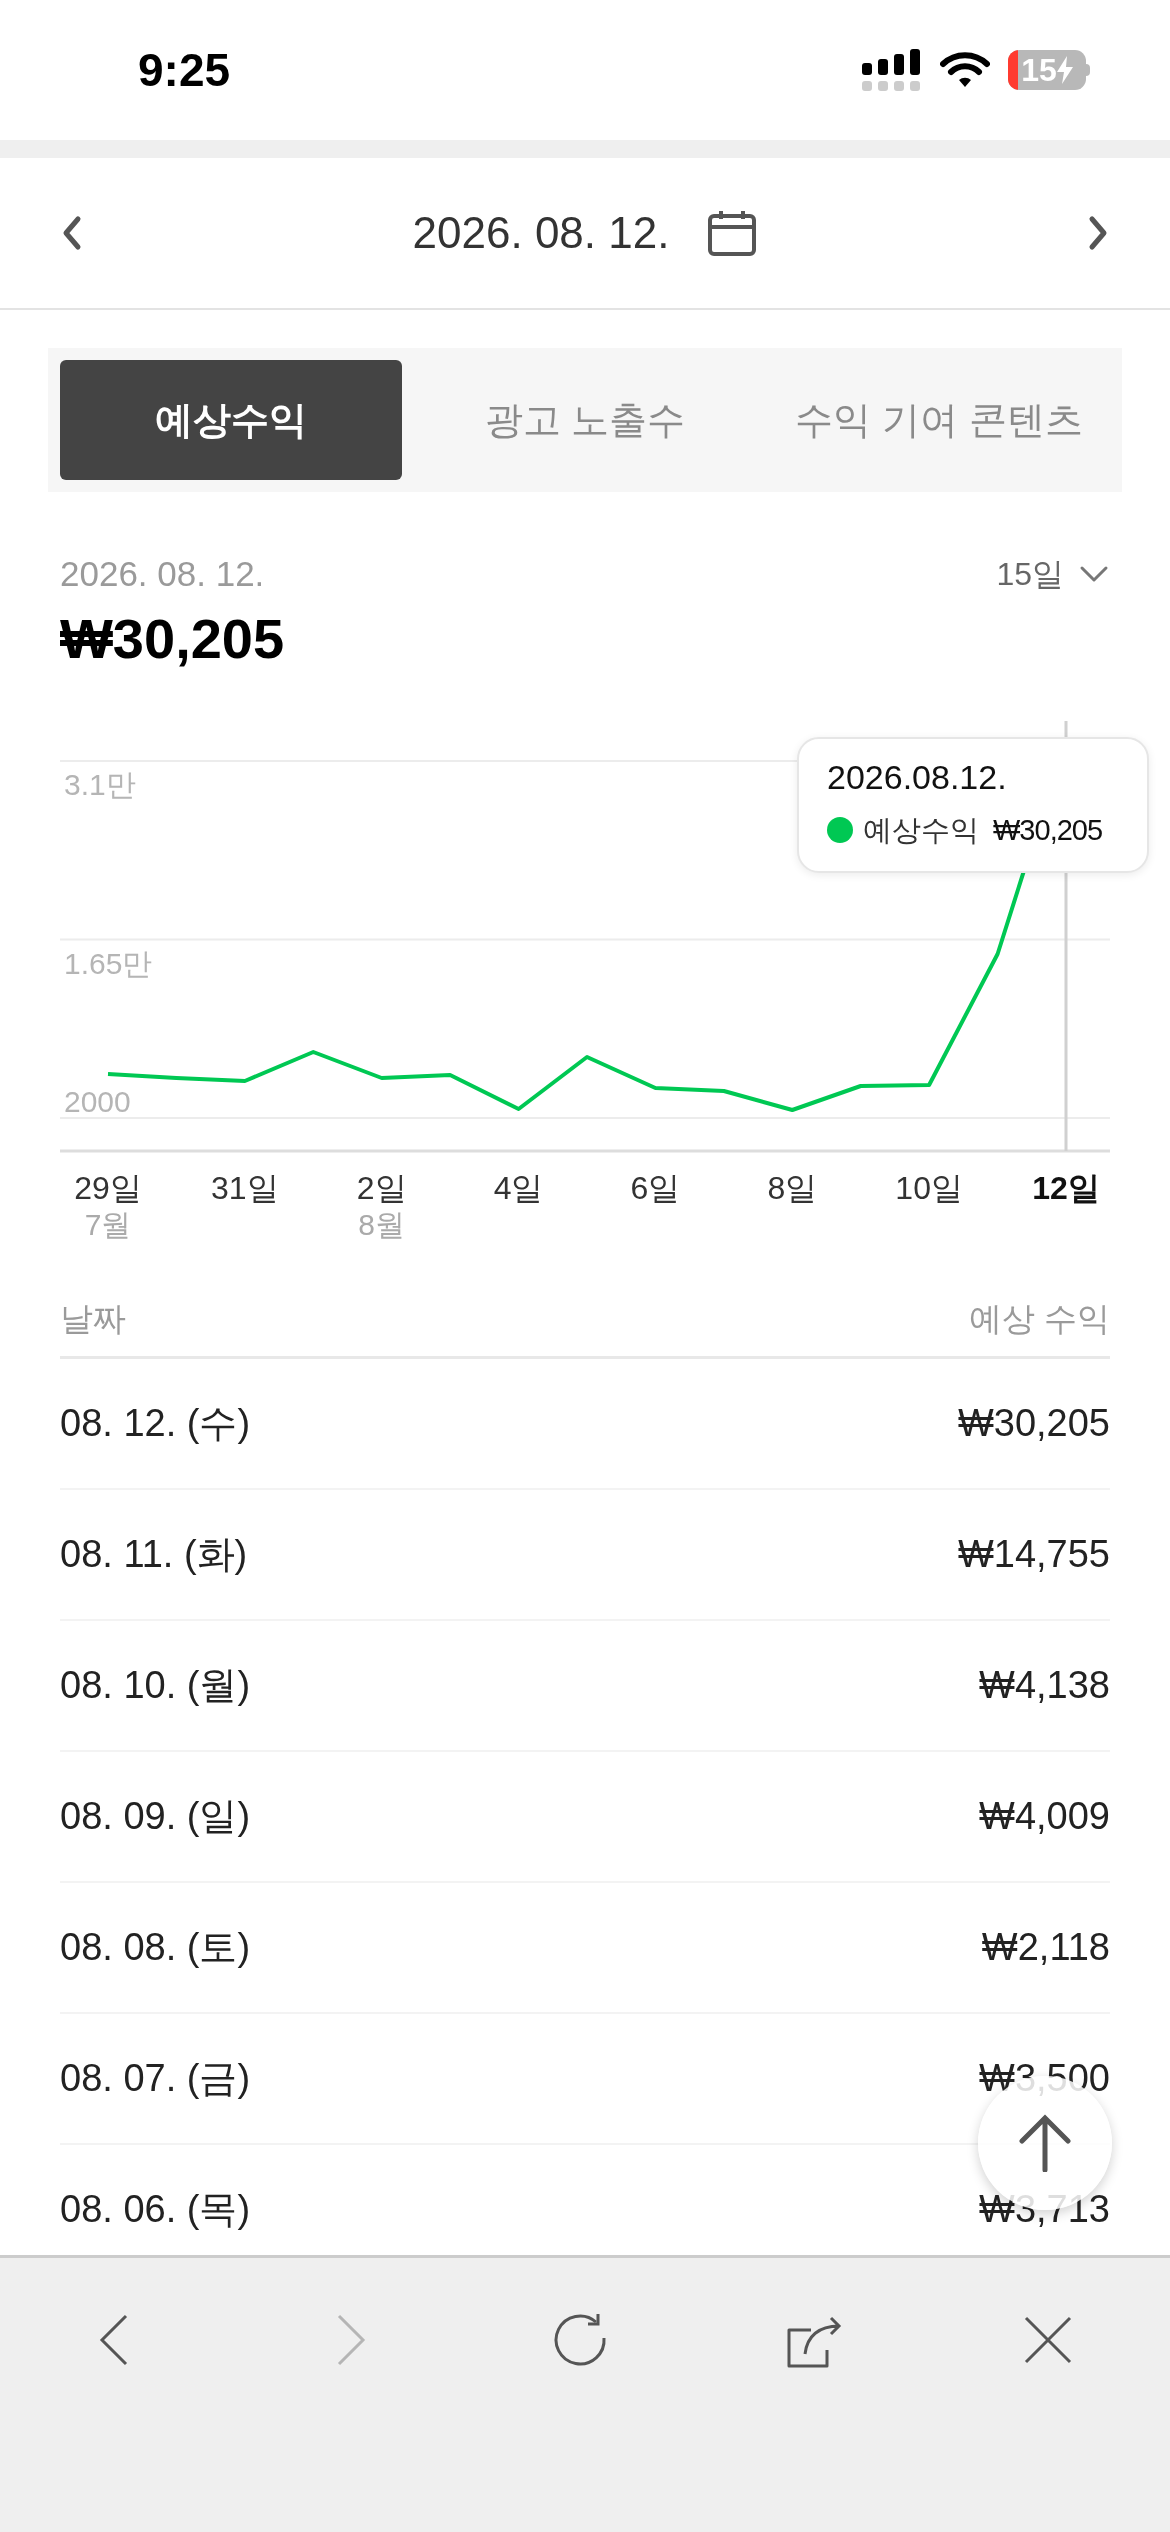 The image size is (1170, 2532). I want to click on month-label: 8월, so click(382, 1224).